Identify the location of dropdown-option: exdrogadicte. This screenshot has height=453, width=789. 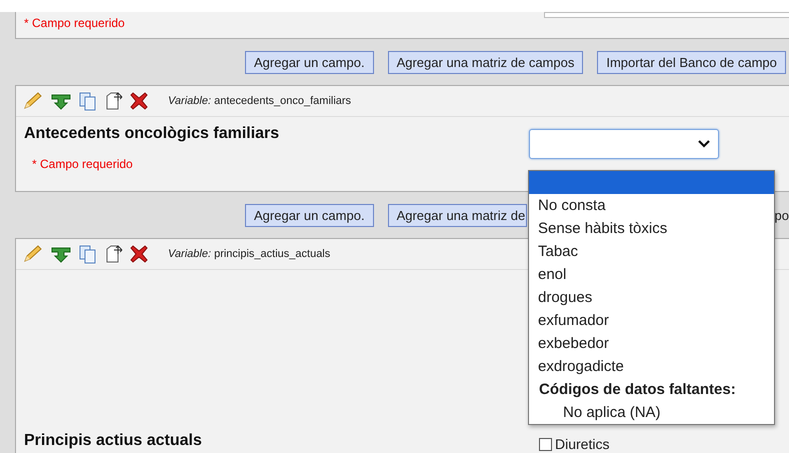
(651, 366).